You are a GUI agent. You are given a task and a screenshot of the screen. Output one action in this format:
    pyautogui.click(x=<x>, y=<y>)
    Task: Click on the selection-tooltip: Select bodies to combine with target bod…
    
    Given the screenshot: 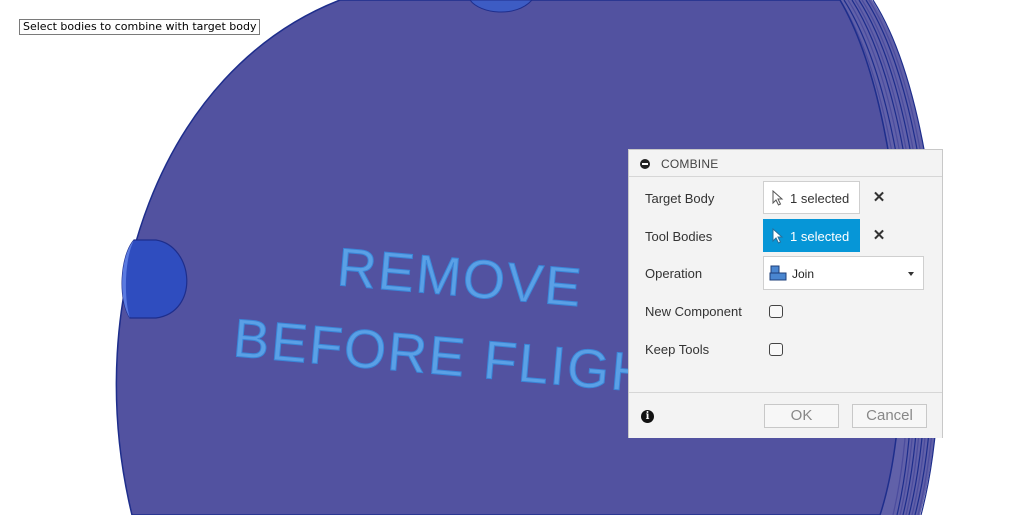 What is the action you would take?
    pyautogui.click(x=140, y=27)
    